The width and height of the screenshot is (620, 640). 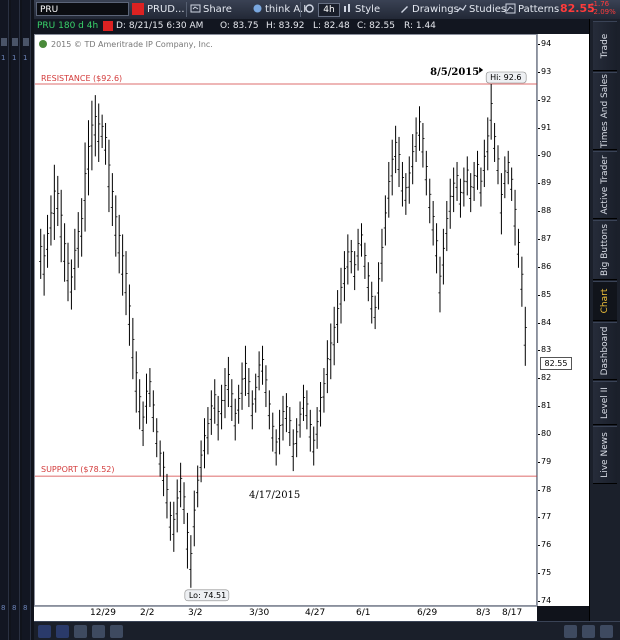 I want to click on tab-times-and-sales: Times And Sales, so click(x=605, y=111).